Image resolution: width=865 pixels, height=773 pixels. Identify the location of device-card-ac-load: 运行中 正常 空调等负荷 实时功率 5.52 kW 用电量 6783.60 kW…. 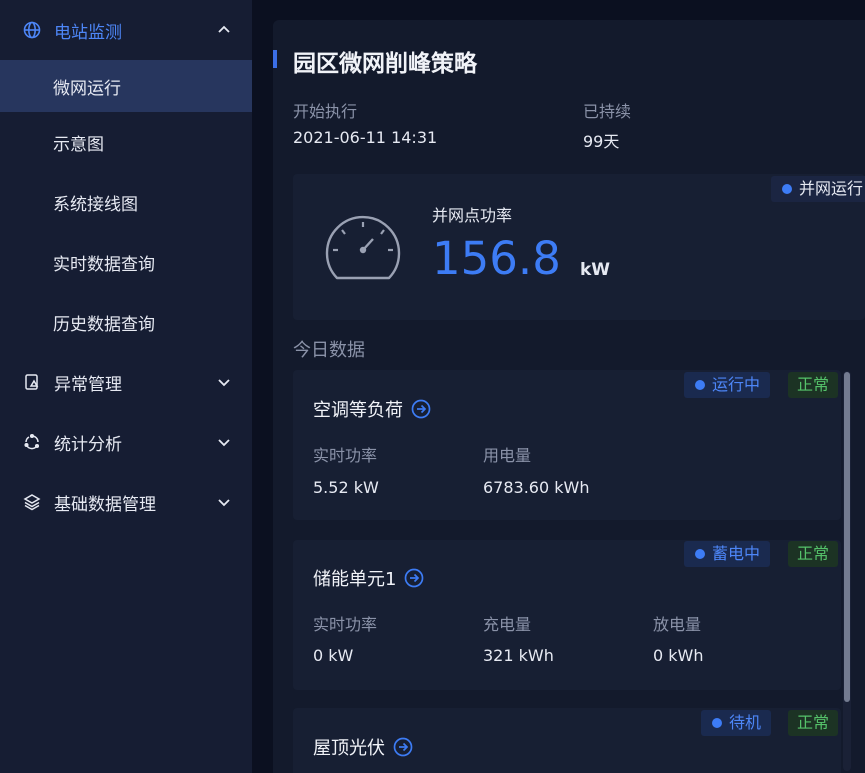
(567, 445).